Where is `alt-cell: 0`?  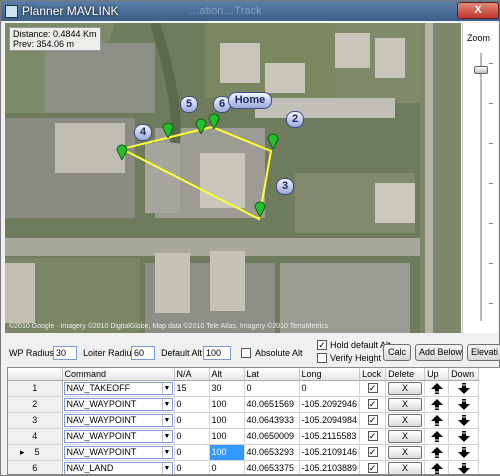
alt-cell: 0 is located at coordinates (227, 467).